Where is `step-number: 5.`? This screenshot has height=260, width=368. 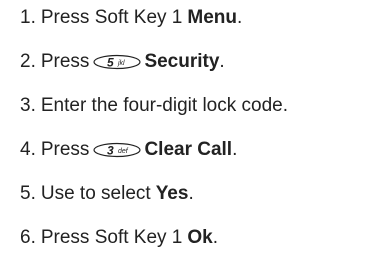
step-number: 5. is located at coordinates (28, 193).